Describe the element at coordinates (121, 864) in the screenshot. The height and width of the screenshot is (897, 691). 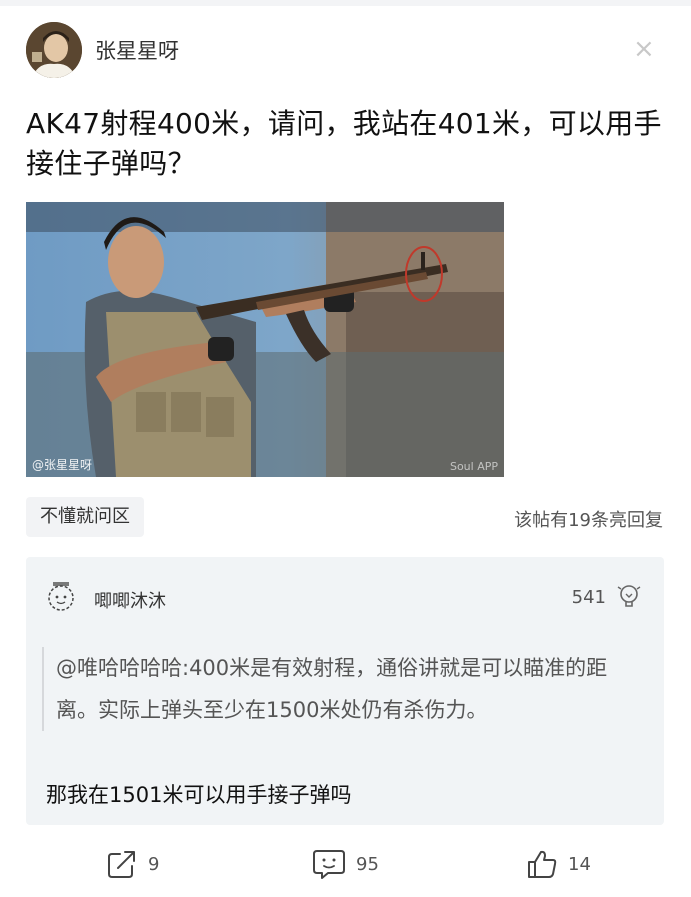
I see `share-icon` at that location.